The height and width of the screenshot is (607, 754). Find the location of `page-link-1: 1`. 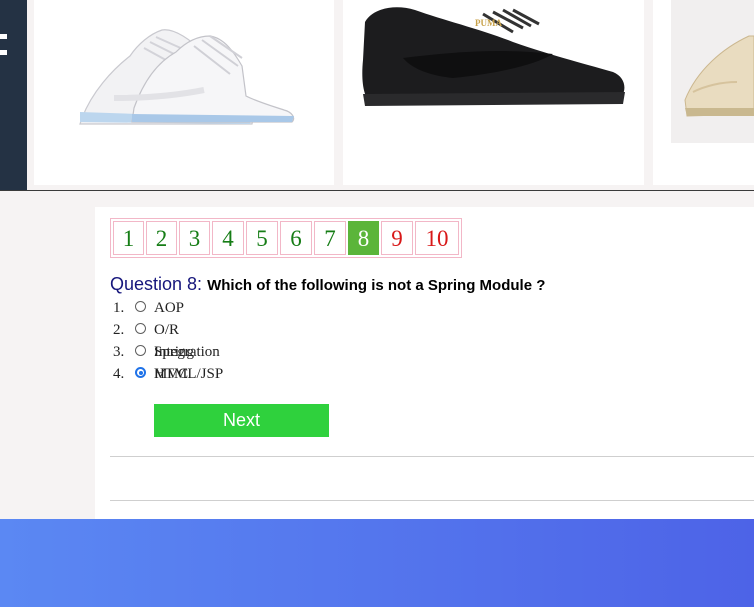

page-link-1: 1 is located at coordinates (128, 238).